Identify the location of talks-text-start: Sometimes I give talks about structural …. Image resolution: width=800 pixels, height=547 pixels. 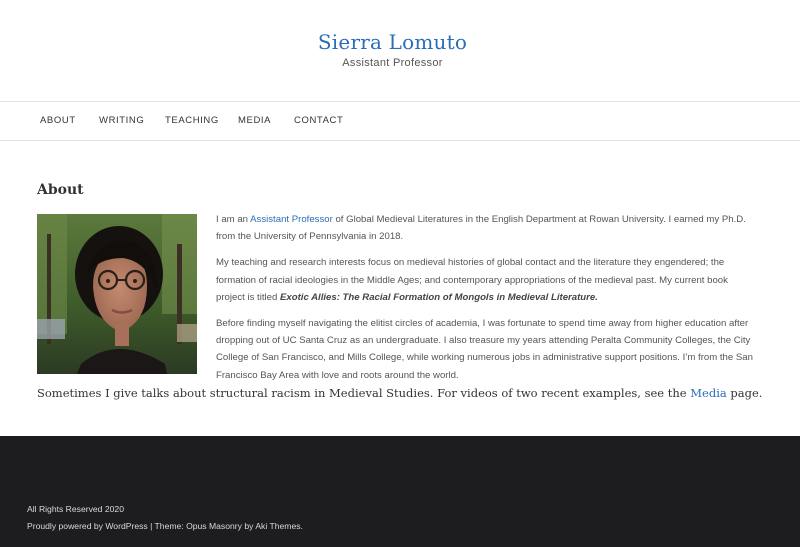
(364, 393).